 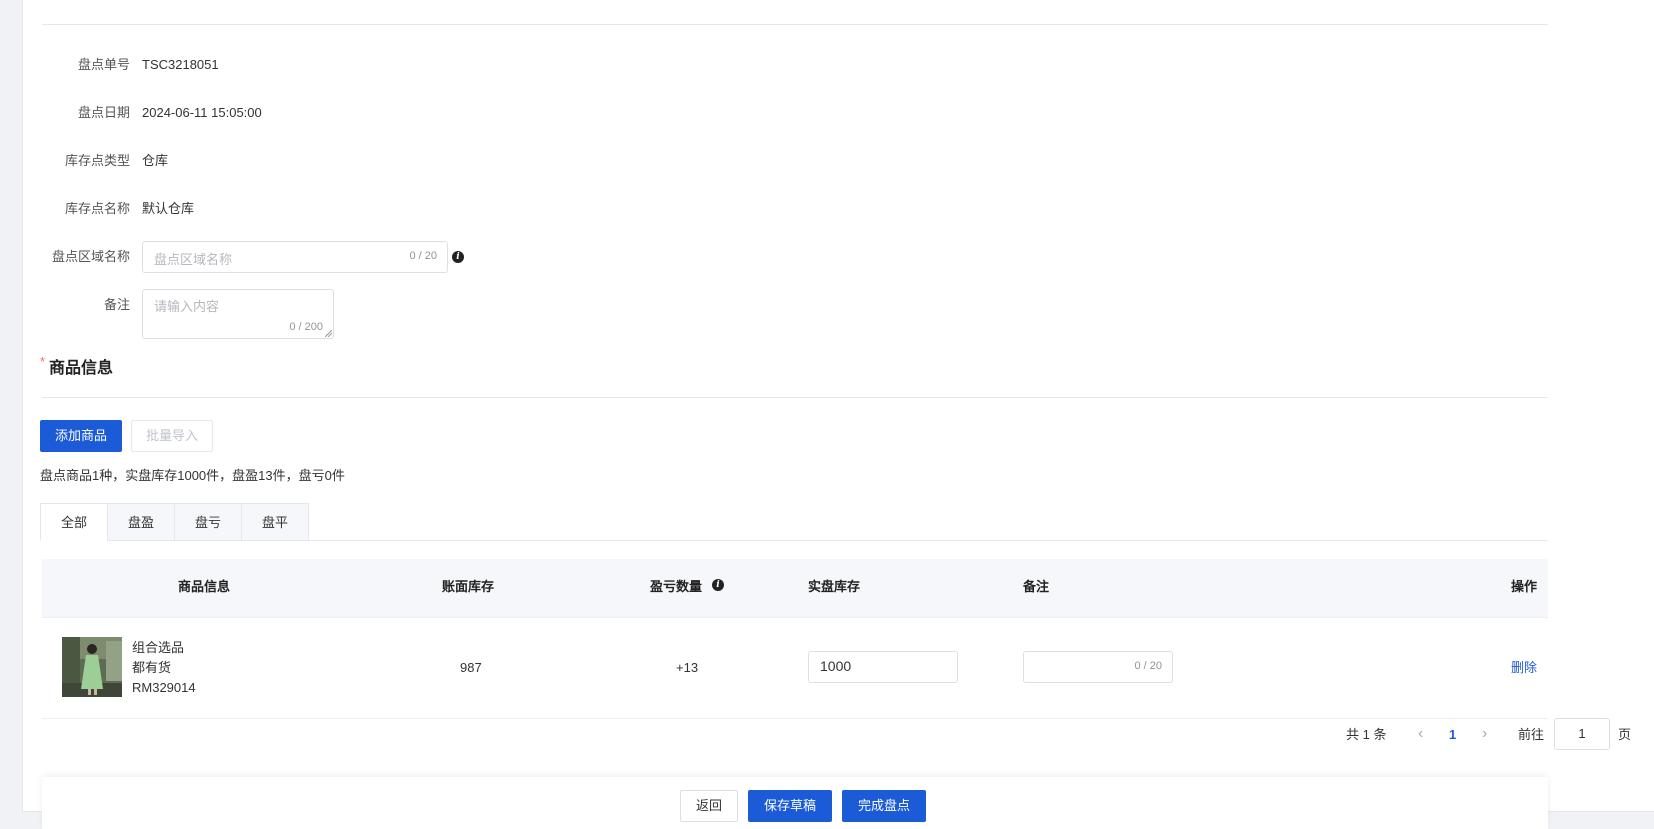 What do you see at coordinates (718, 585) in the screenshot?
I see `diff-info-icon: i` at bounding box center [718, 585].